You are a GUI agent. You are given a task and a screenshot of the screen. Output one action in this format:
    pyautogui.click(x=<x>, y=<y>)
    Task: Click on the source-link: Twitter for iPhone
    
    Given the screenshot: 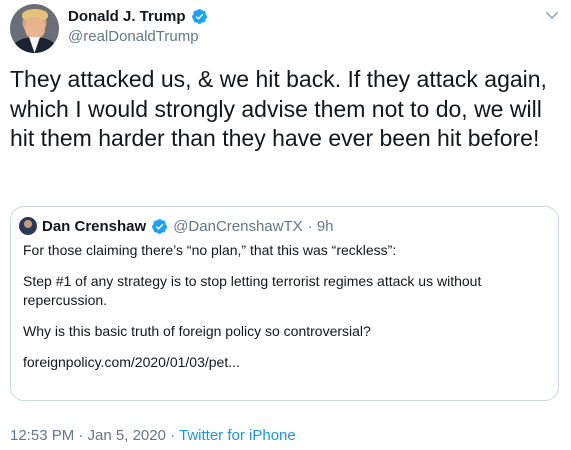 What is the action you would take?
    pyautogui.click(x=237, y=435)
    